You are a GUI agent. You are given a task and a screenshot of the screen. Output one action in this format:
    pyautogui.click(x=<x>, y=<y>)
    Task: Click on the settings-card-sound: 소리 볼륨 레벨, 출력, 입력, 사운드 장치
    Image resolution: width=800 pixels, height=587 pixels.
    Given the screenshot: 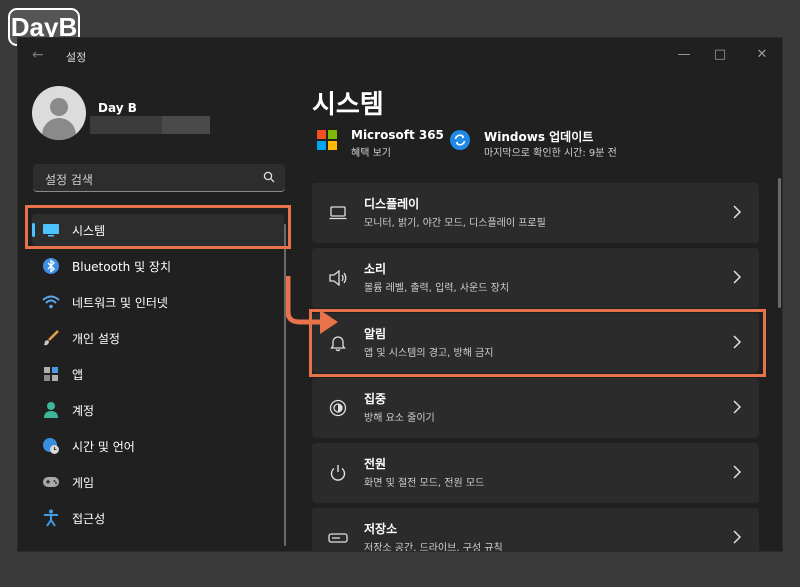 What is the action you would take?
    pyautogui.click(x=535, y=278)
    